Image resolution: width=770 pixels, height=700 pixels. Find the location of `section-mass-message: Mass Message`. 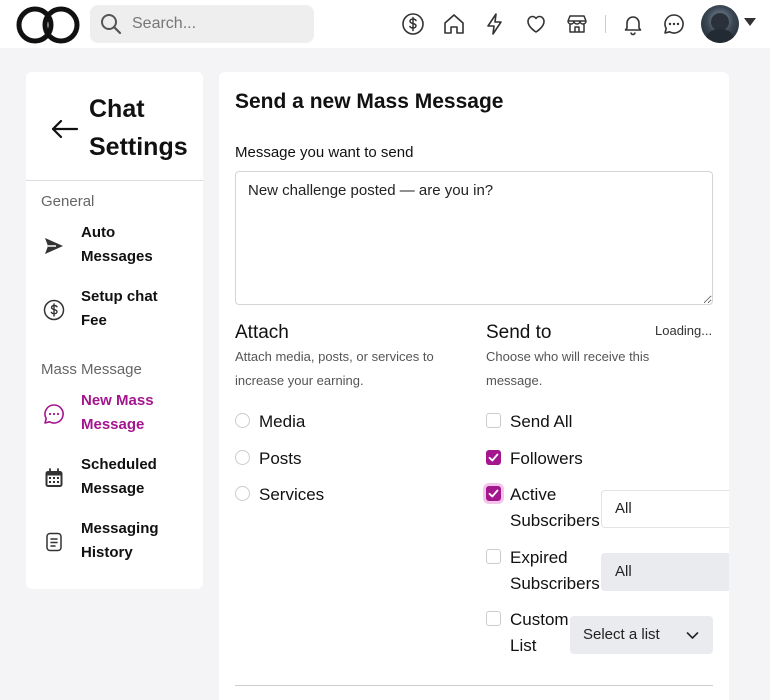

section-mass-message: Mass Message is located at coordinates (91, 369).